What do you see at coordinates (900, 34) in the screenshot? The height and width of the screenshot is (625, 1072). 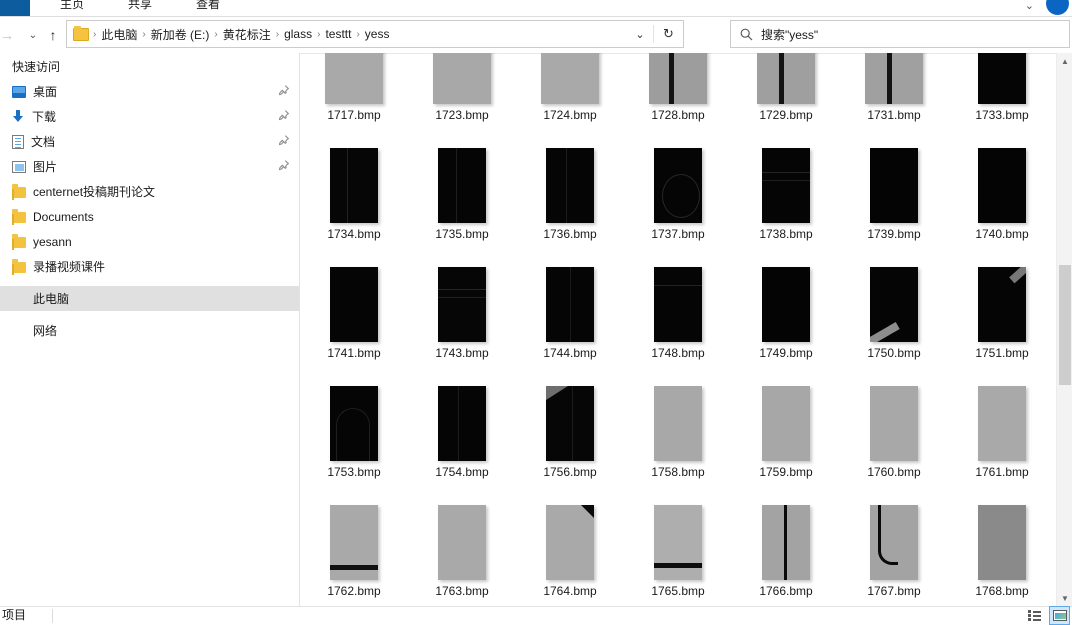 I see `search-box: 搜索"yess"` at bounding box center [900, 34].